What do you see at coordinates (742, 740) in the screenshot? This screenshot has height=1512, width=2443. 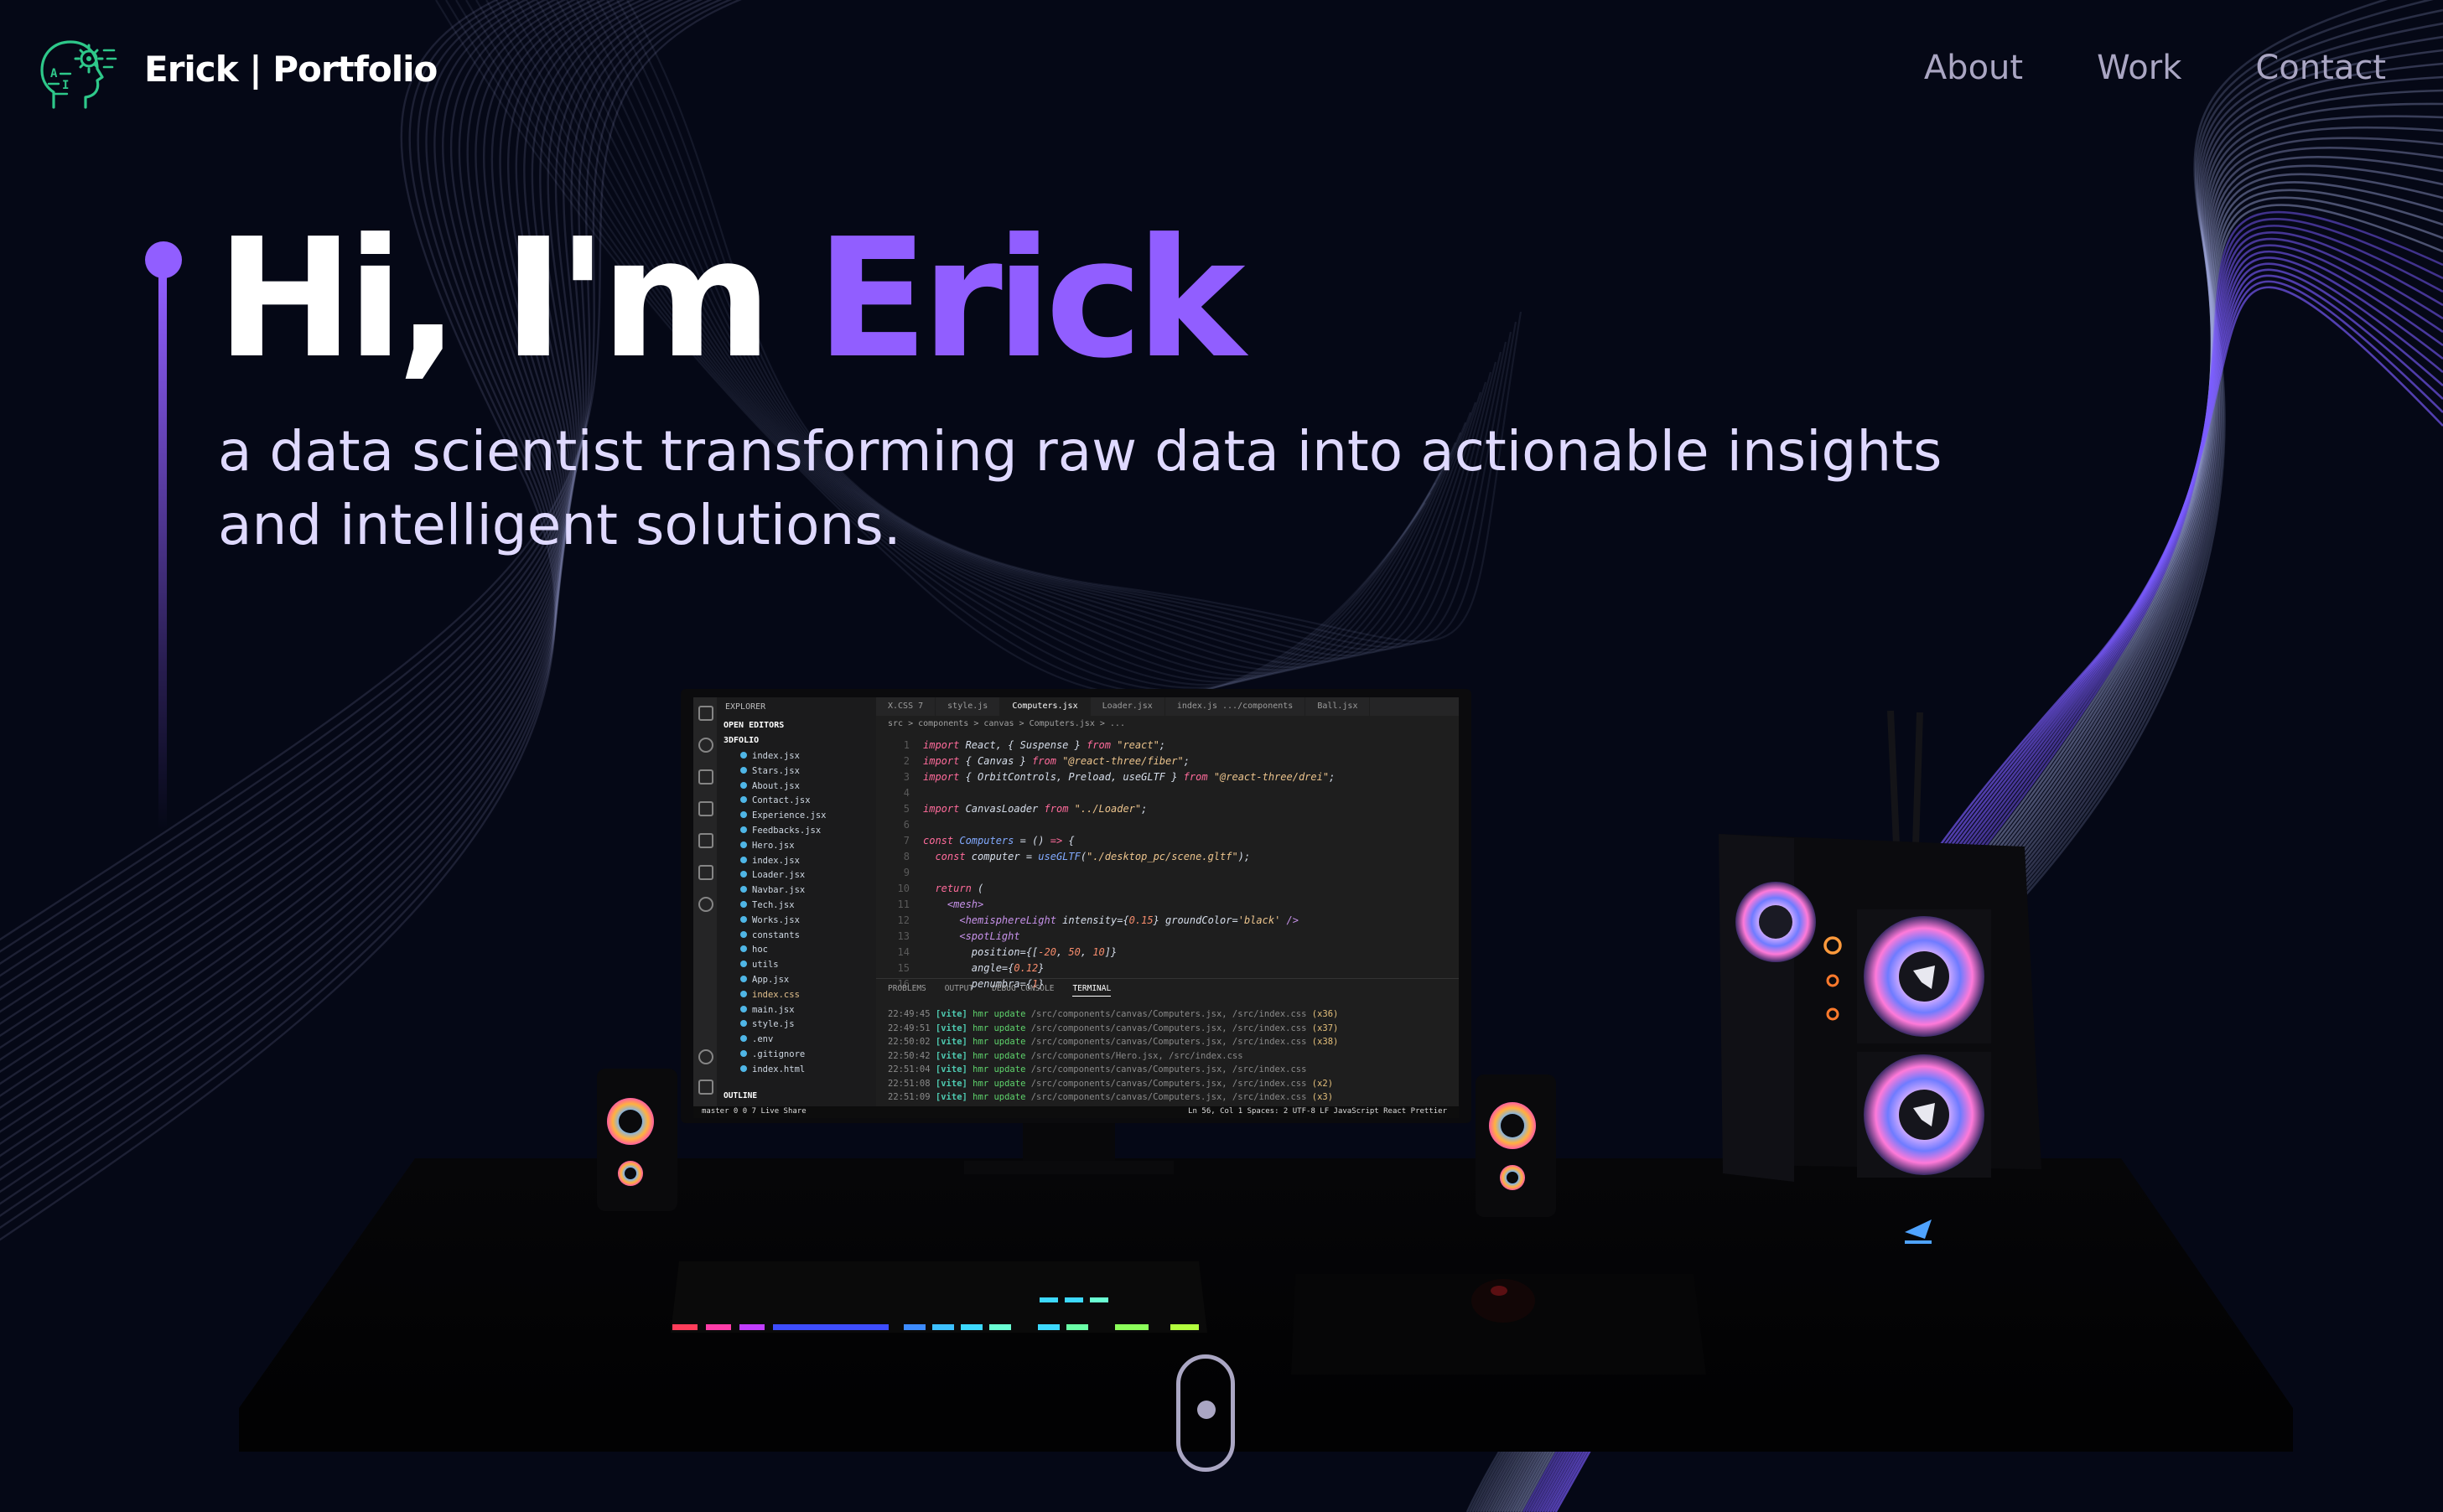 I see `project-folder: 3DFOLIO` at bounding box center [742, 740].